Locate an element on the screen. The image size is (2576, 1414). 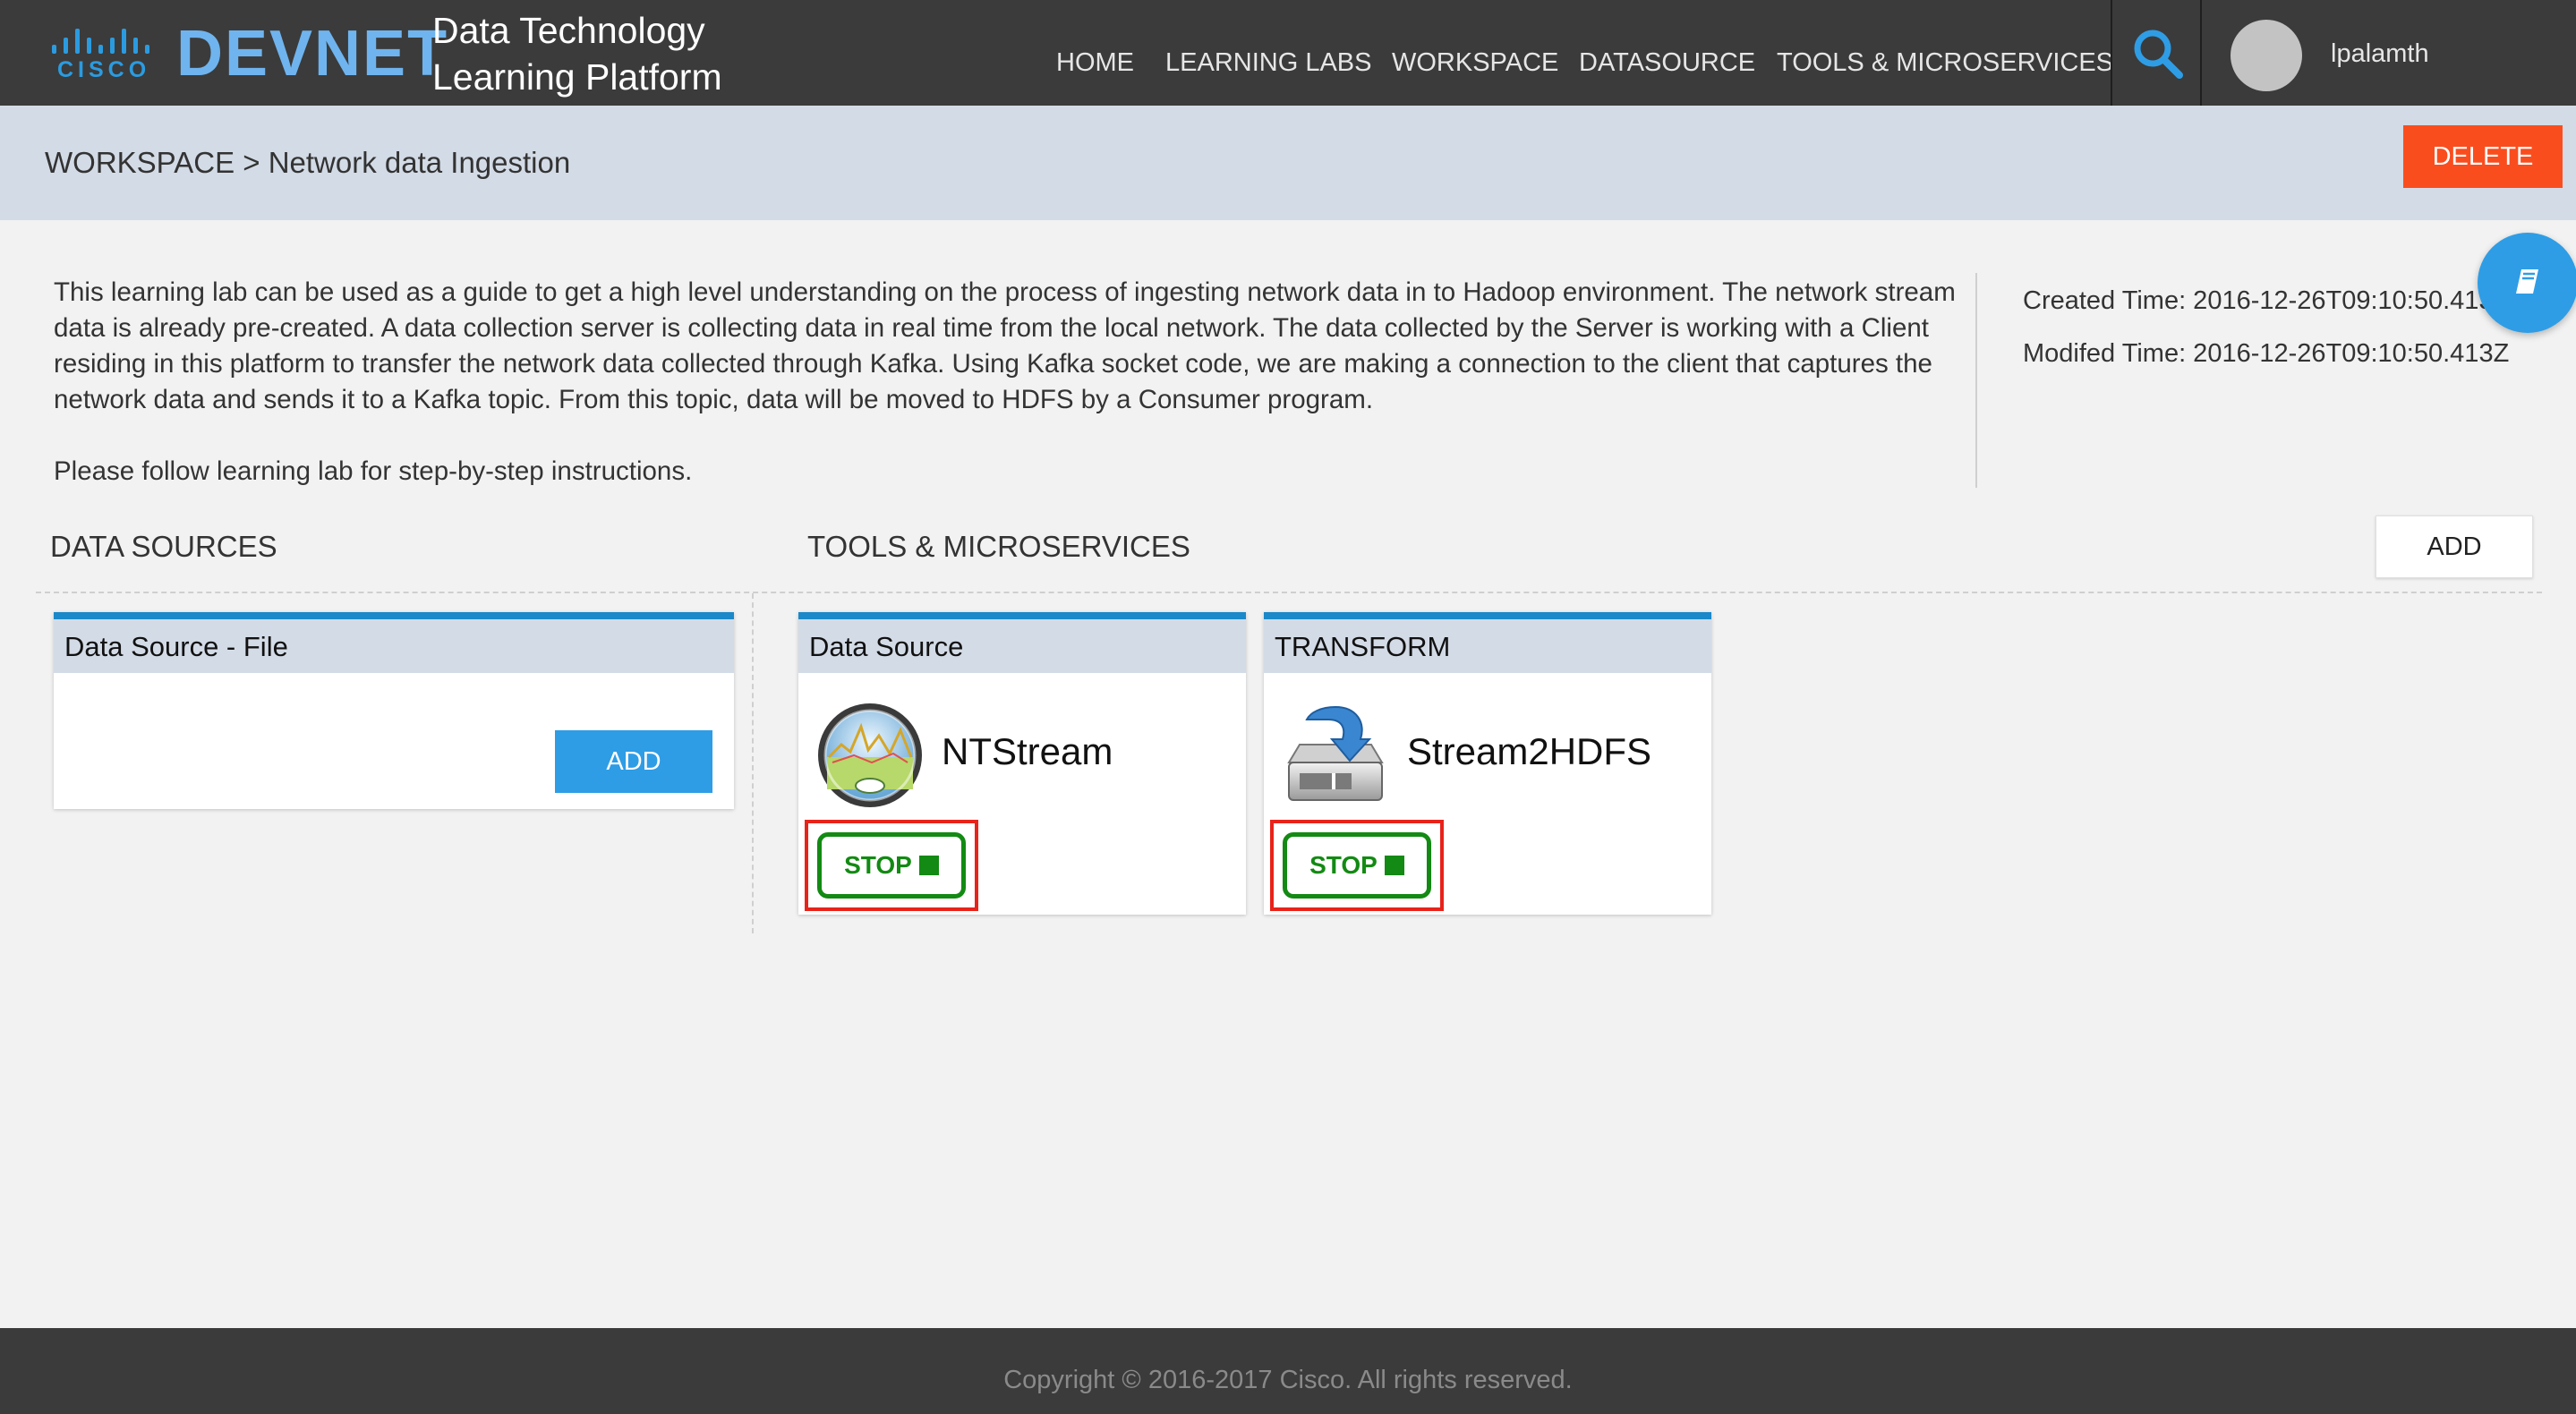
breadcrumb: WORKSPACE > Network data Ingestion is located at coordinates (308, 162).